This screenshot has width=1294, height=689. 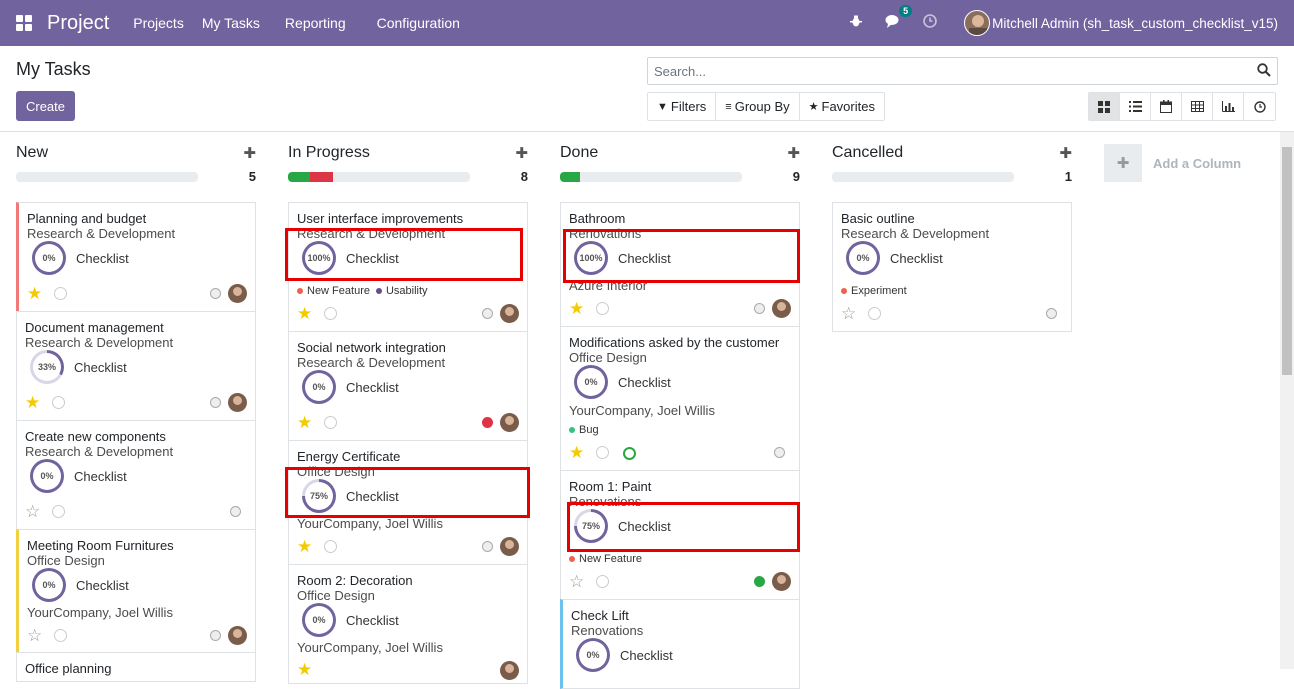 What do you see at coordinates (1197, 163) in the screenshot?
I see `add-column-label: Add a Column` at bounding box center [1197, 163].